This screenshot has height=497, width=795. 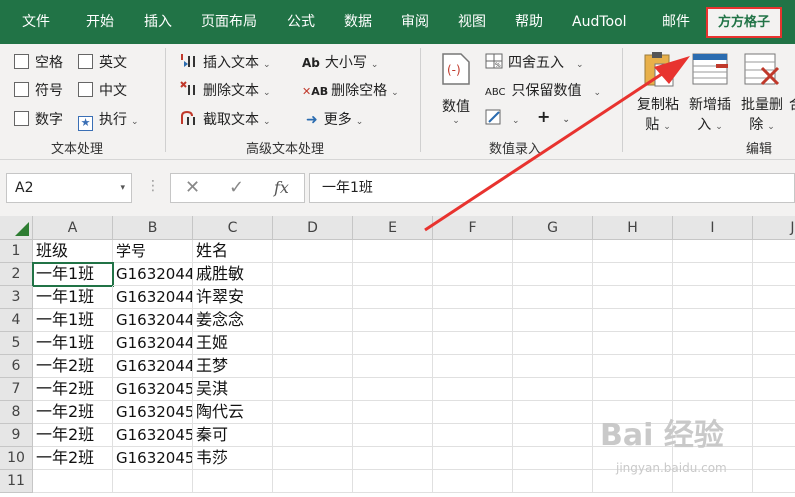 What do you see at coordinates (473, 366) in the screenshot?
I see `cell-f6` at bounding box center [473, 366].